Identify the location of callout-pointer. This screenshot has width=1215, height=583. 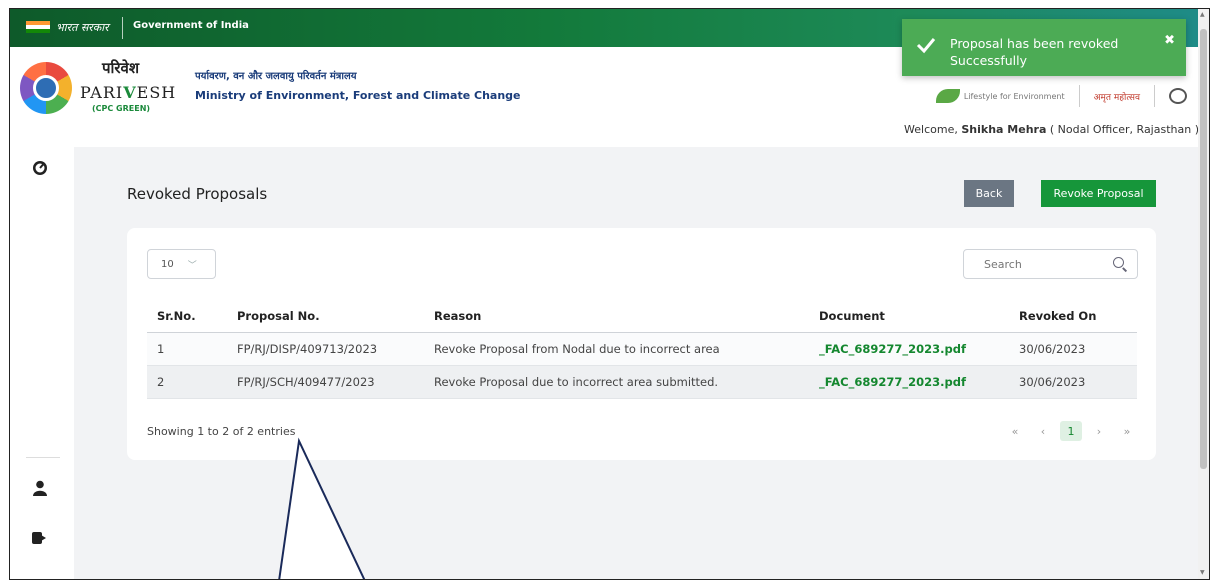
(322, 508).